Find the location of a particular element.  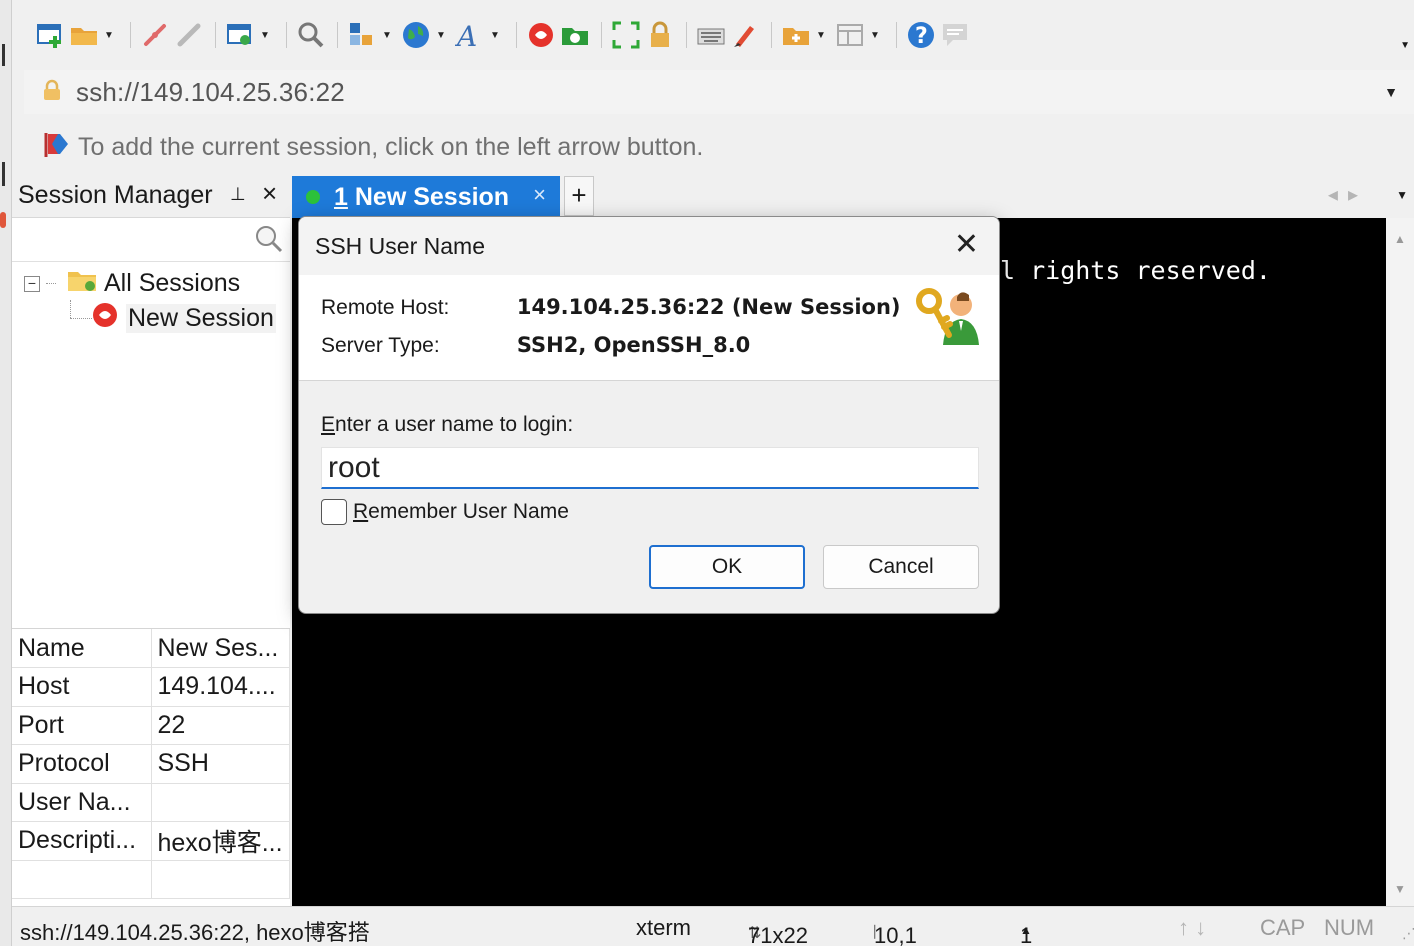

property-value: SSH is located at coordinates (220, 764).